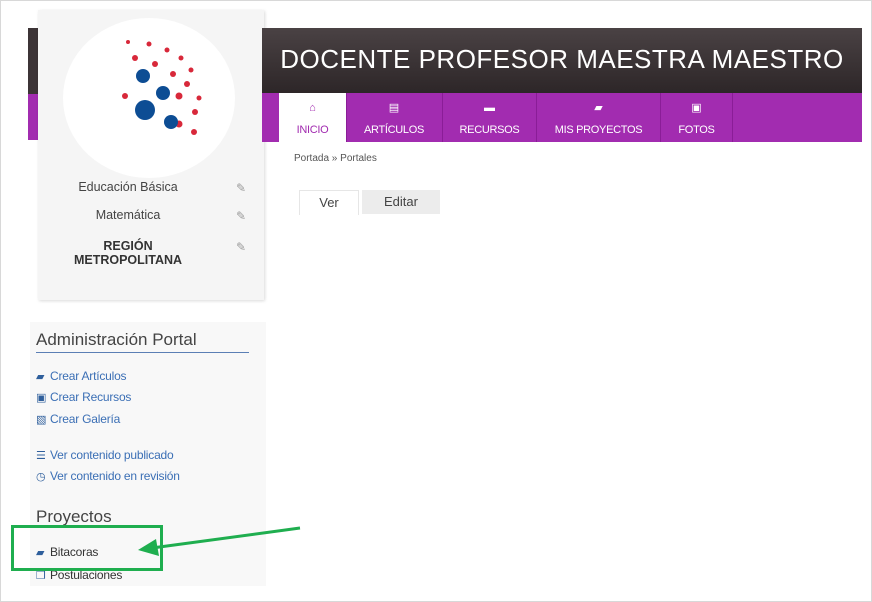  What do you see at coordinates (696, 108) in the screenshot?
I see `photo-icon: ▣` at bounding box center [696, 108].